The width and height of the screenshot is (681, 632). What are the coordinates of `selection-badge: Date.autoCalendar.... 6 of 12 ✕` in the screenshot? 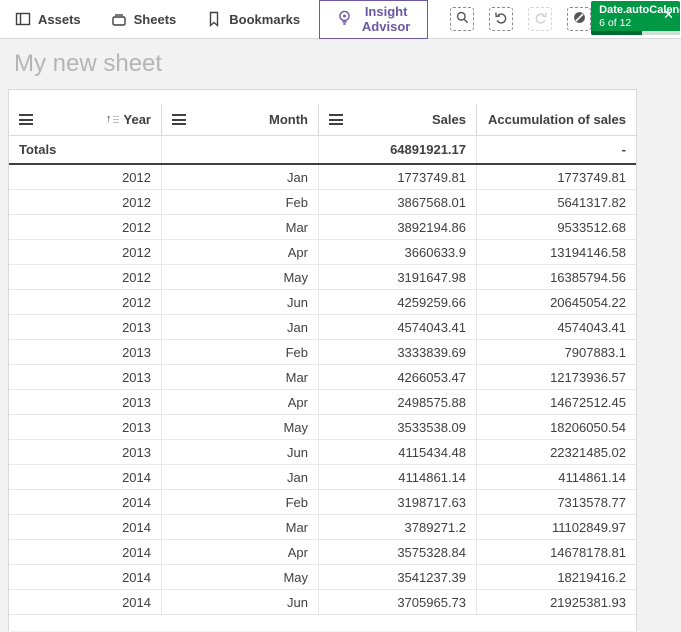 It's located at (635, 18).